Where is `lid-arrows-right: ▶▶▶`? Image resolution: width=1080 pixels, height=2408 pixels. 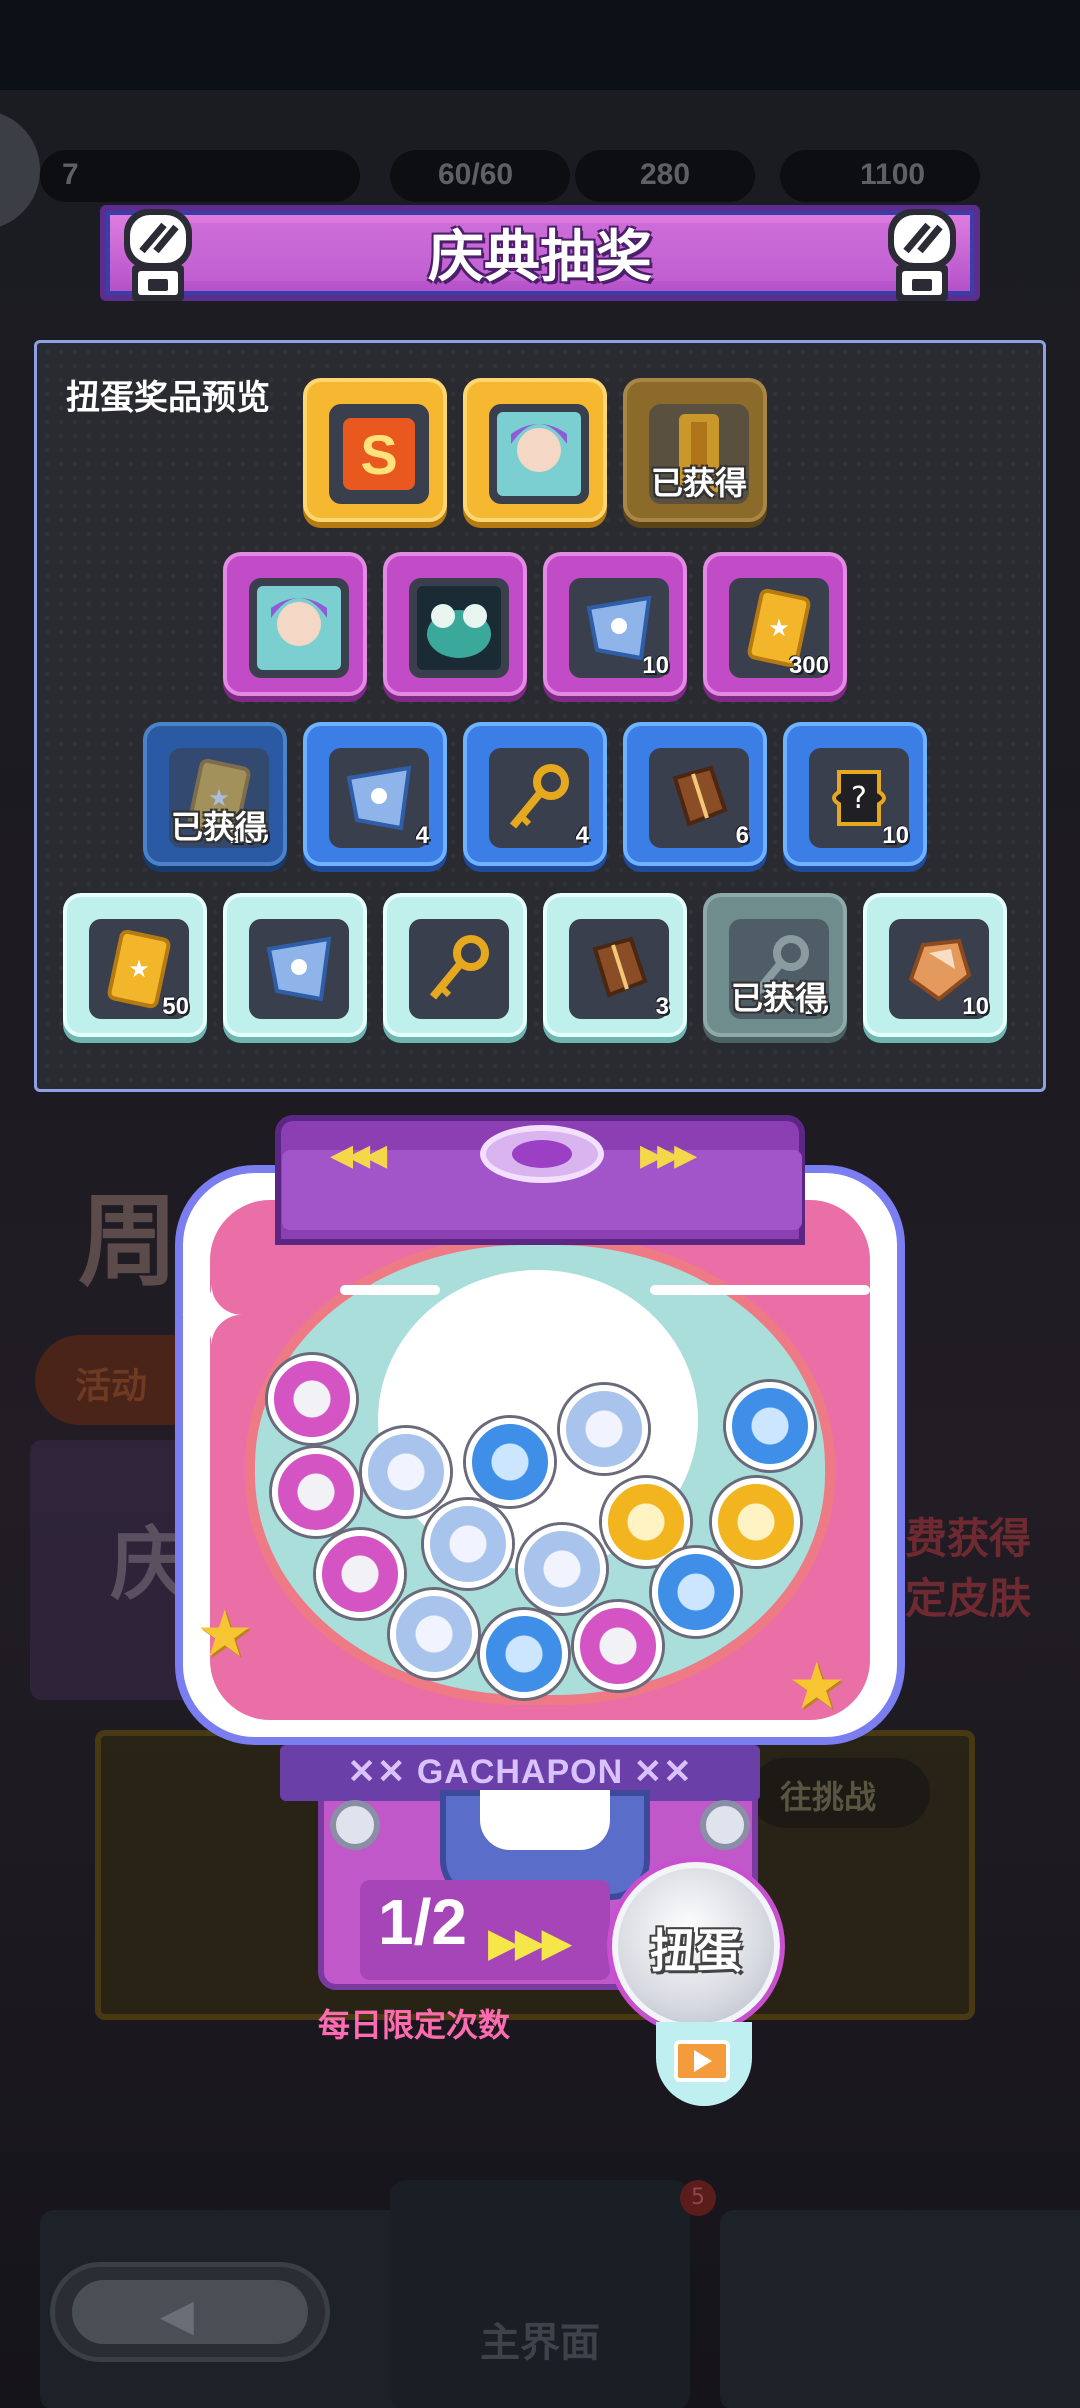 lid-arrows-right: ▶▶▶ is located at coordinates (668, 1155).